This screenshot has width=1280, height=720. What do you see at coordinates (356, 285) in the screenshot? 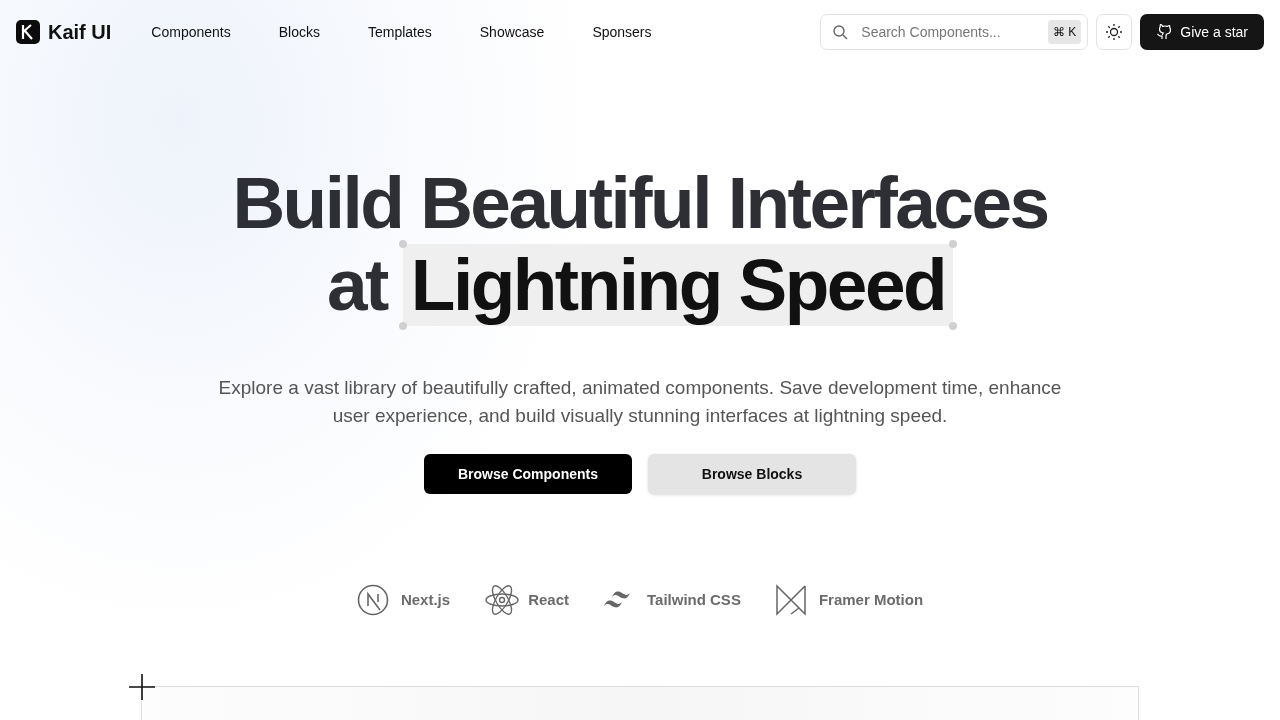
I see `hero-title: at` at bounding box center [356, 285].